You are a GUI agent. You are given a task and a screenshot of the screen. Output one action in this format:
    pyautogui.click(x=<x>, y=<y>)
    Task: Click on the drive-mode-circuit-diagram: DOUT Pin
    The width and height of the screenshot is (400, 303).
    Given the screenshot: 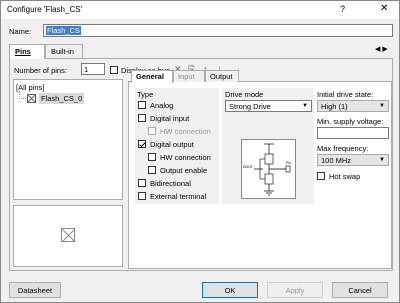 What is the action you would take?
    pyautogui.click(x=268, y=169)
    